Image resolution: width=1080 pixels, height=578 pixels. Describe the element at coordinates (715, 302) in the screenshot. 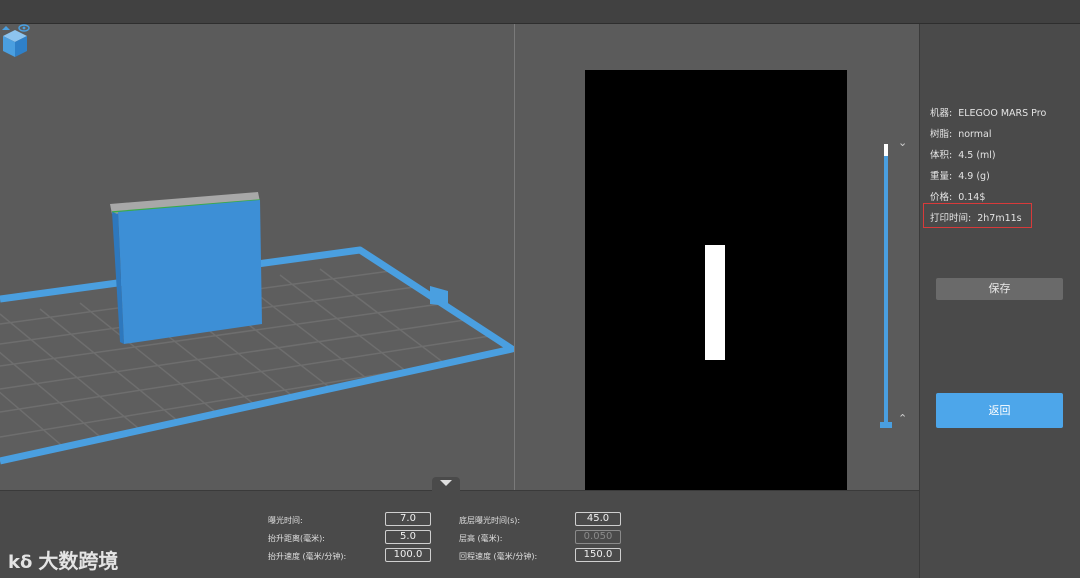

I see `slice-layer-shape` at that location.